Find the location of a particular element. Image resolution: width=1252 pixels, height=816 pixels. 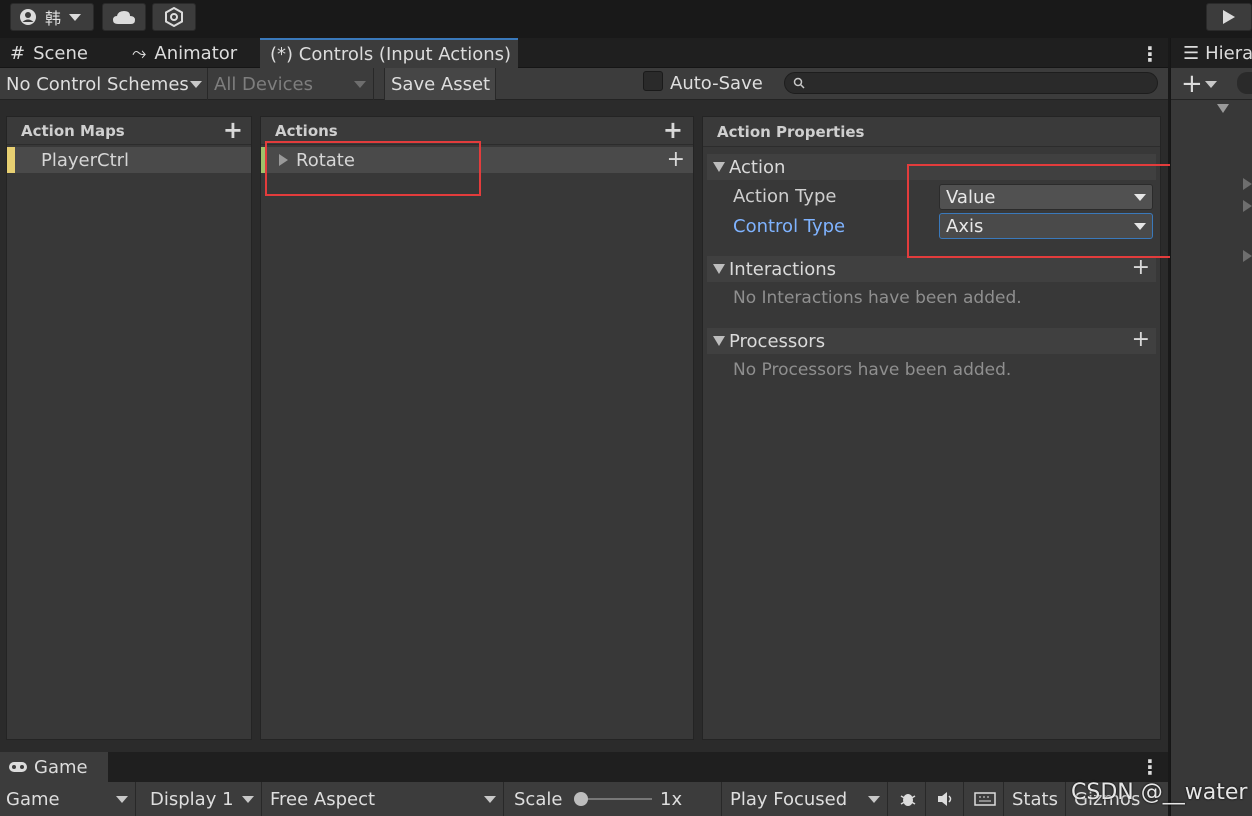

tab-hierarchy: ☰ Hiera is located at coordinates (1211, 53).